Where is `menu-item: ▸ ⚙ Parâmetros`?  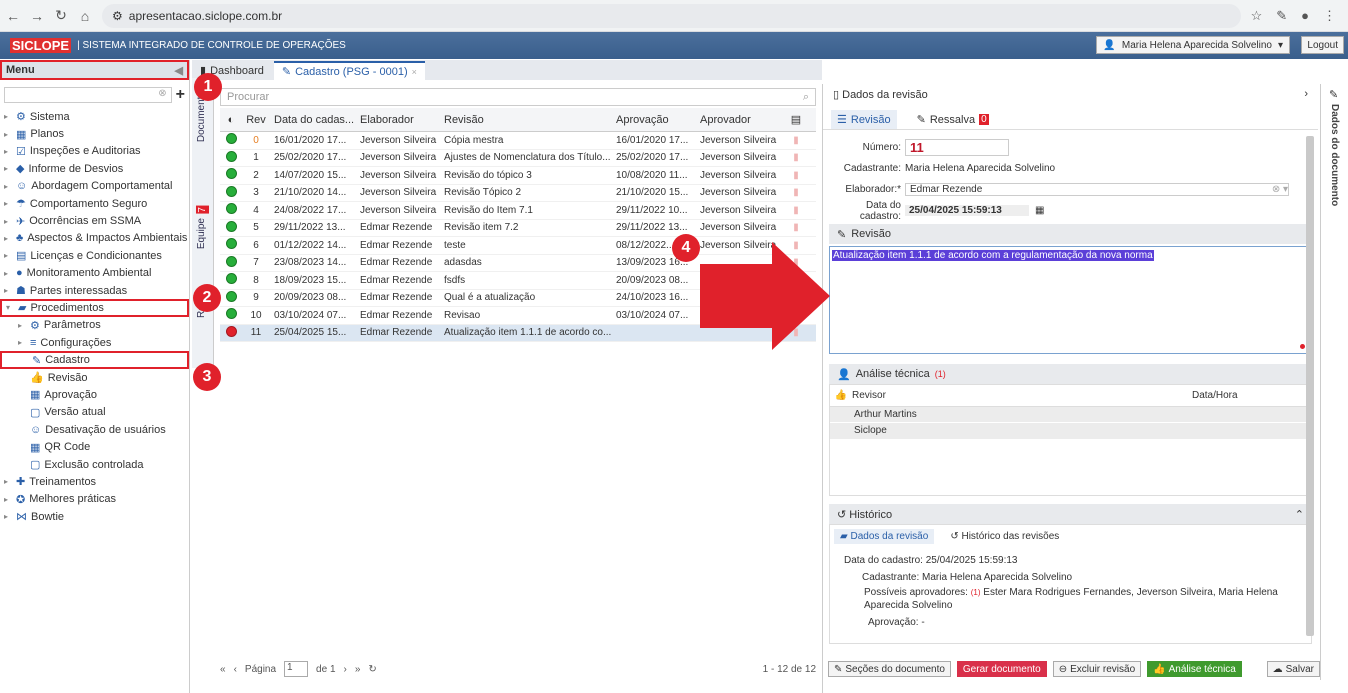
menu-item: ▸ ⚙ Parâmetros is located at coordinates (94, 325).